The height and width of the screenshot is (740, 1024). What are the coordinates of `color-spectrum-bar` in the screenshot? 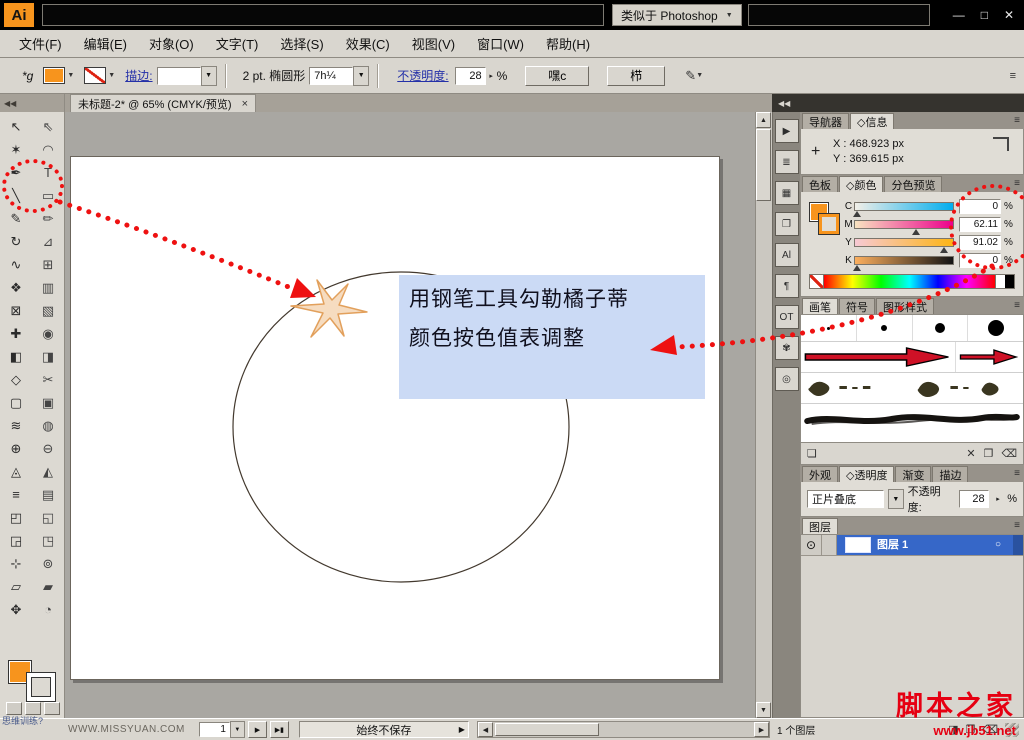 It's located at (912, 281).